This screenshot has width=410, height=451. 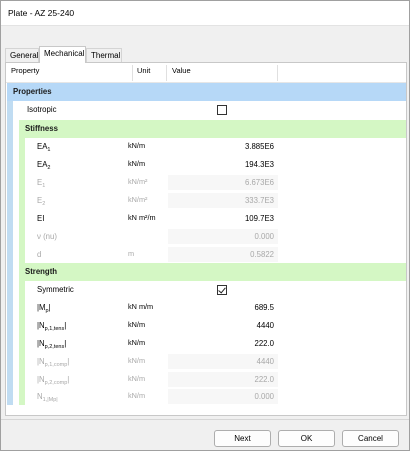 I want to click on ei-input: 109.7E3, so click(x=223, y=218).